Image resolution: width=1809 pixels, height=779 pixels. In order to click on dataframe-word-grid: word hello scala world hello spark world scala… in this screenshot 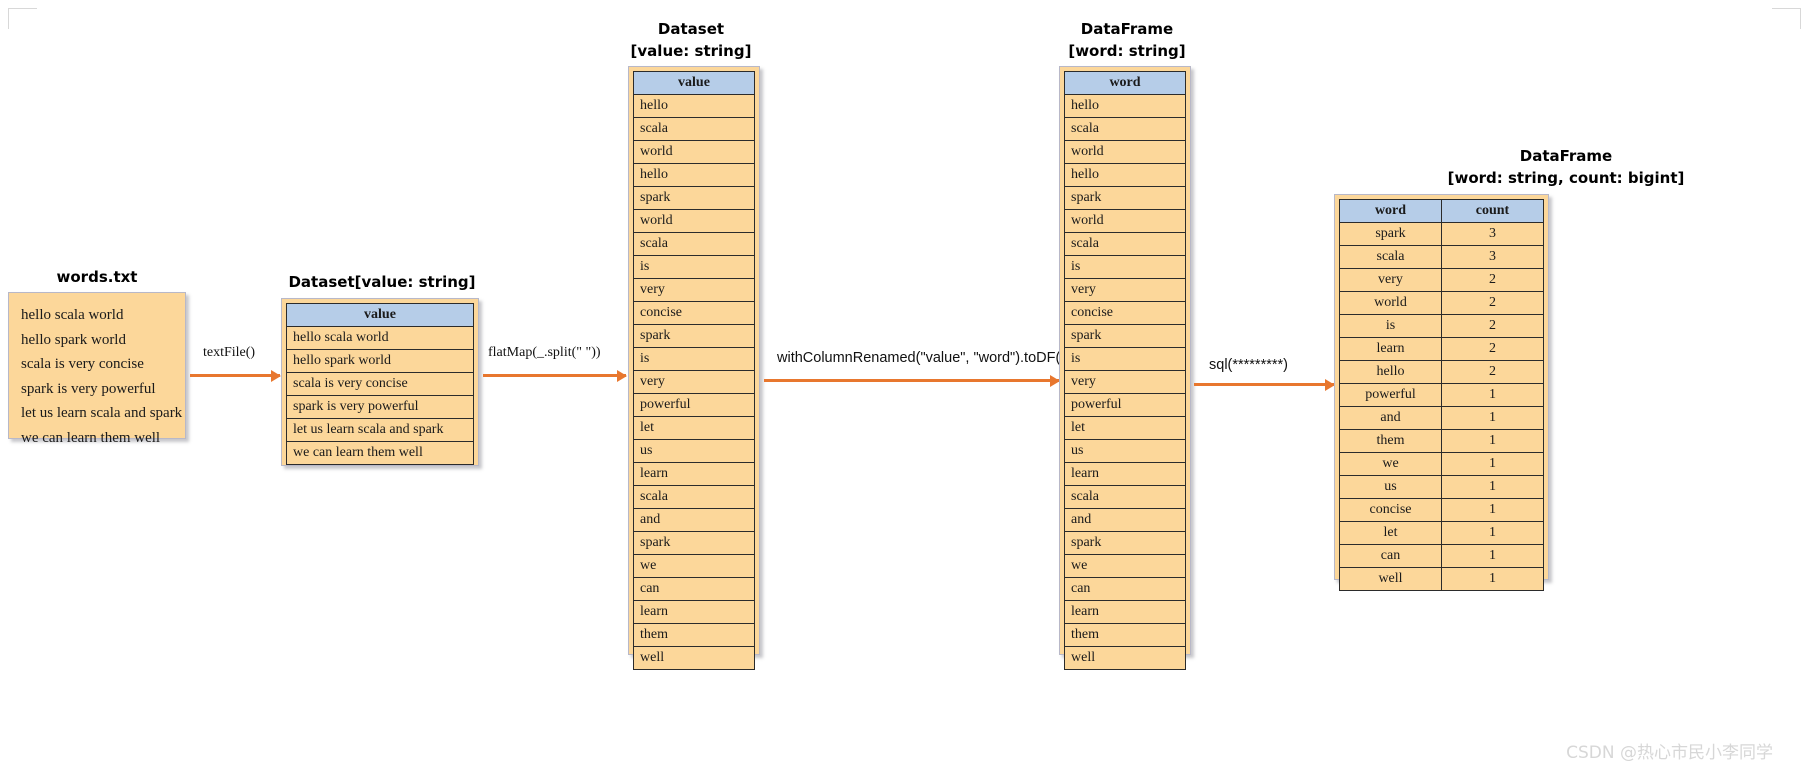, I will do `click(1125, 370)`.